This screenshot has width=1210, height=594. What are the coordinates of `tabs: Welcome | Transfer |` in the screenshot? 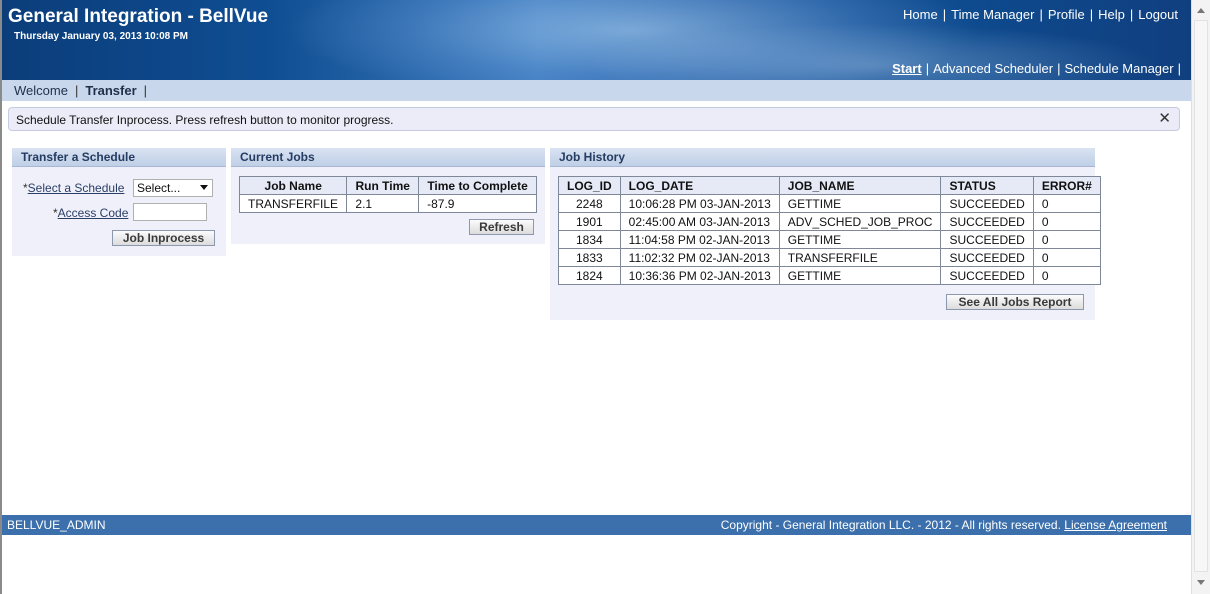 It's located at (84, 90).